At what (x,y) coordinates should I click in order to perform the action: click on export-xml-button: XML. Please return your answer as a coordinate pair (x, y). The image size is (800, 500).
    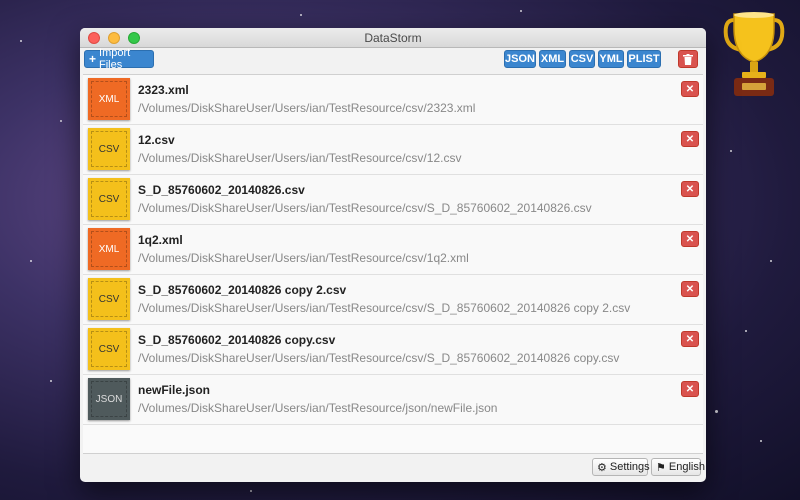
    Looking at the image, I should click on (552, 59).